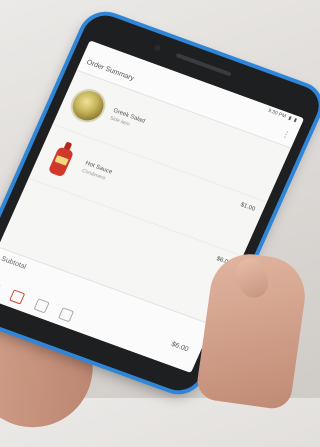 The width and height of the screenshot is (320, 447). What do you see at coordinates (247, 207) in the screenshot?
I see `item-price: $1.00` at bounding box center [247, 207].